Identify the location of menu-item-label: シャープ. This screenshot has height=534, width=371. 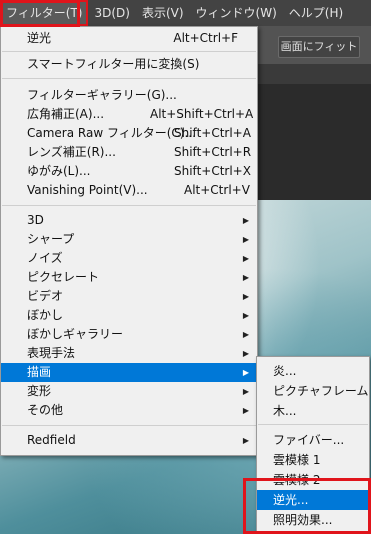
(51, 239).